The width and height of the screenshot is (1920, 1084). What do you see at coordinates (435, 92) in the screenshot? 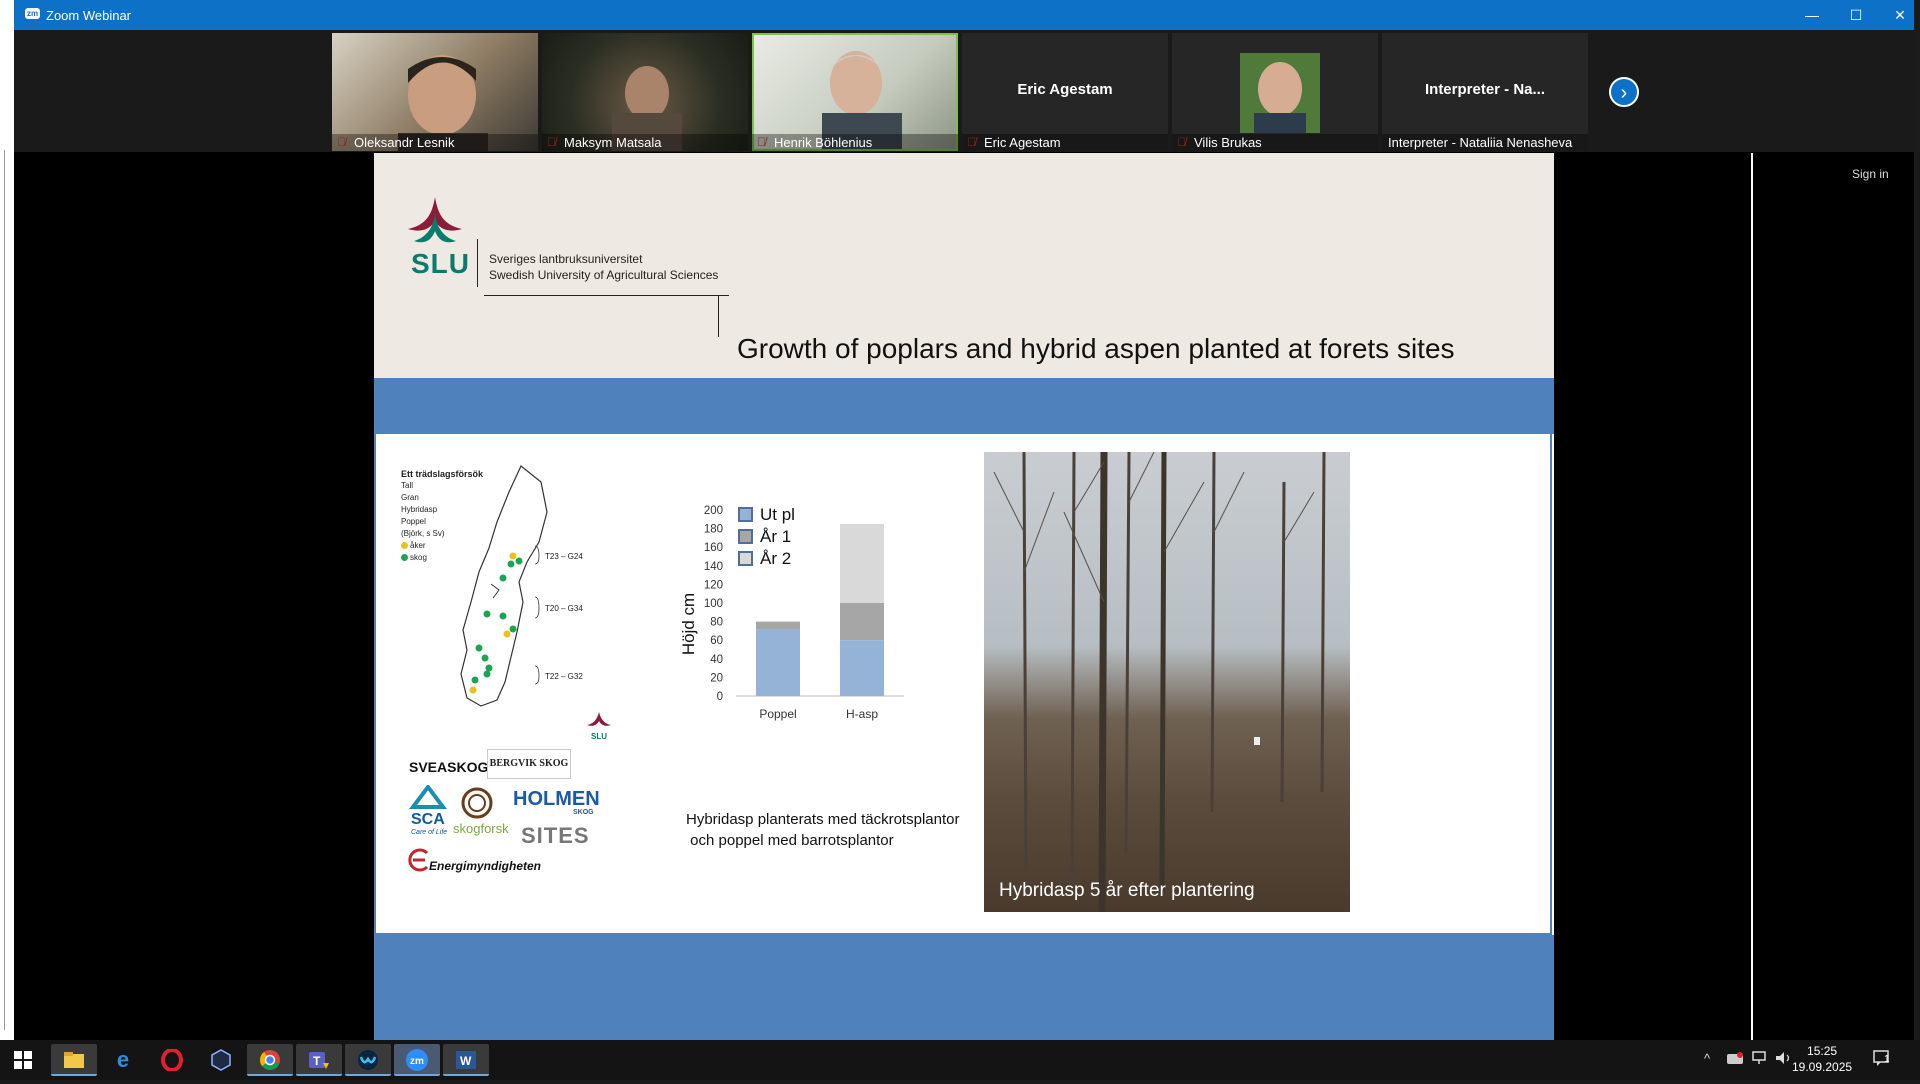
I see `participant-tile: 🎙̸ Oleksandr Lesnik` at bounding box center [435, 92].